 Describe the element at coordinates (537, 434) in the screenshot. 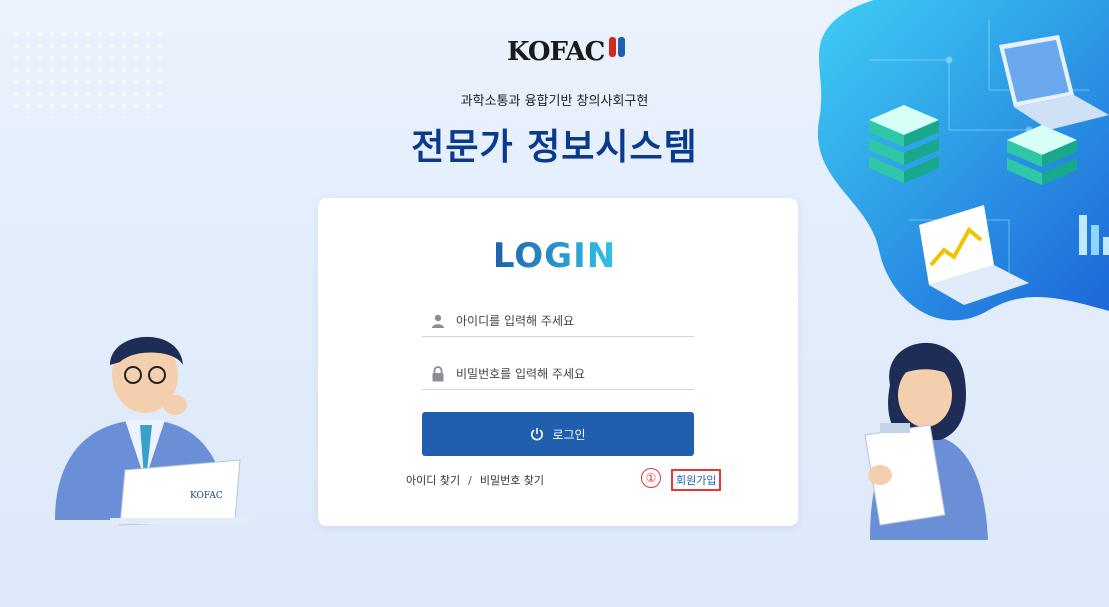

I see `power-icon` at that location.